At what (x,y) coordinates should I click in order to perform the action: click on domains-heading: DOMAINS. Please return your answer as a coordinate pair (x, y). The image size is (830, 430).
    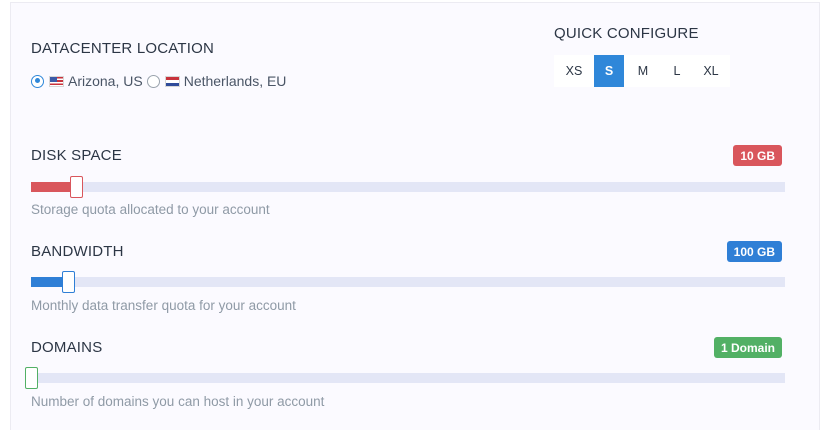
    Looking at the image, I should click on (67, 347).